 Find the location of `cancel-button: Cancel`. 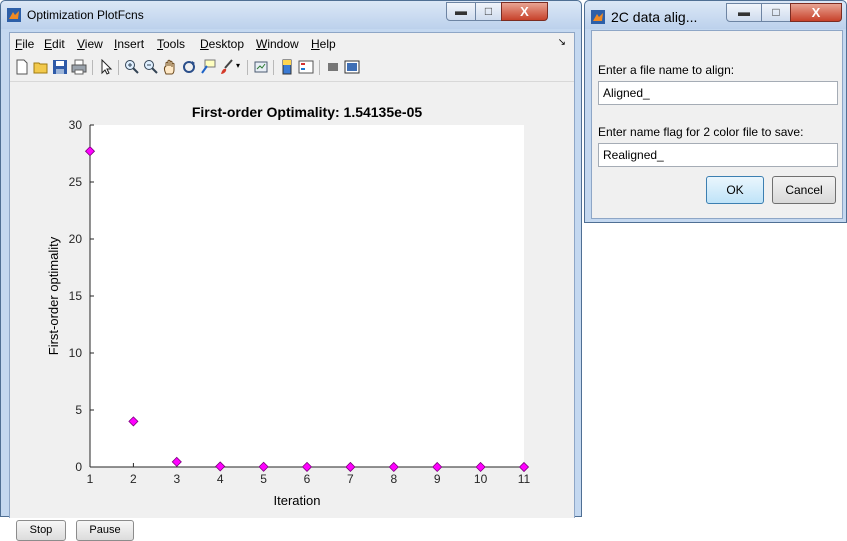

cancel-button: Cancel is located at coordinates (804, 190).